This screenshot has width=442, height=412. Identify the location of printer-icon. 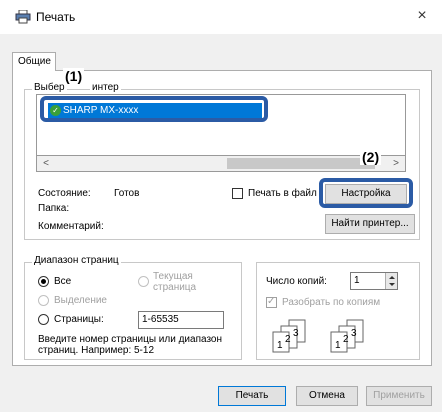
(23, 17).